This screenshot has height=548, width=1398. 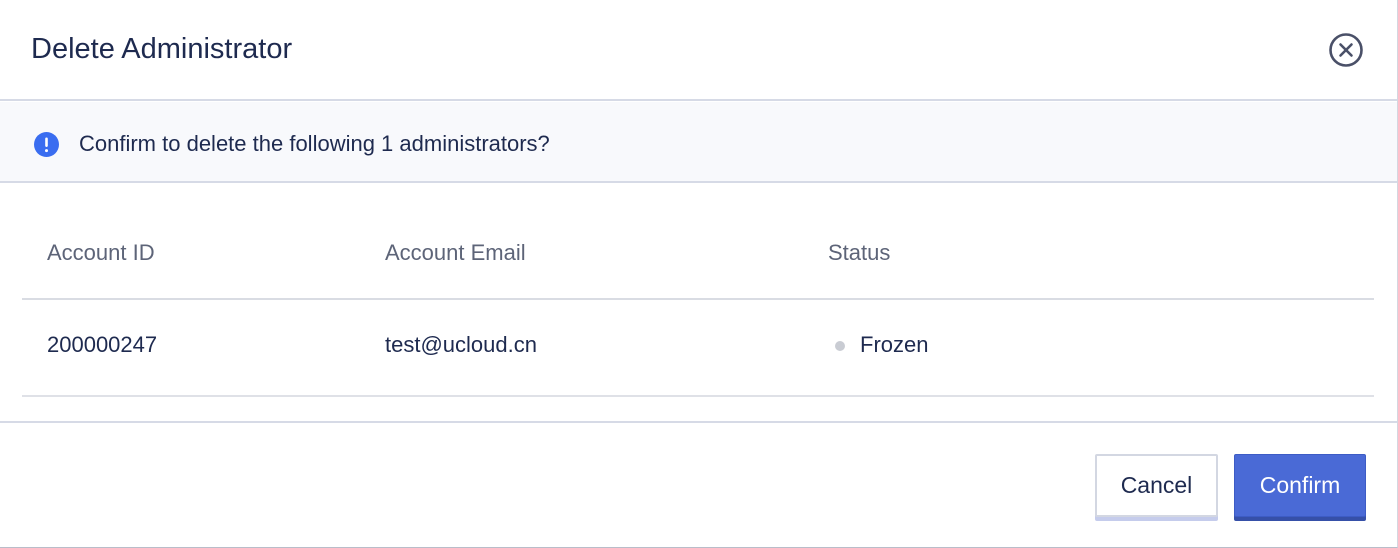 I want to click on close-button, so click(x=1346, y=50).